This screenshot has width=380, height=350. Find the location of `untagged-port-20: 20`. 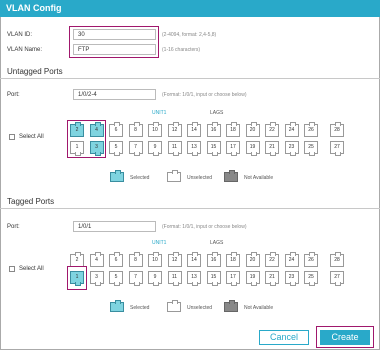

untagged-port-20: 20 is located at coordinates (252, 129).